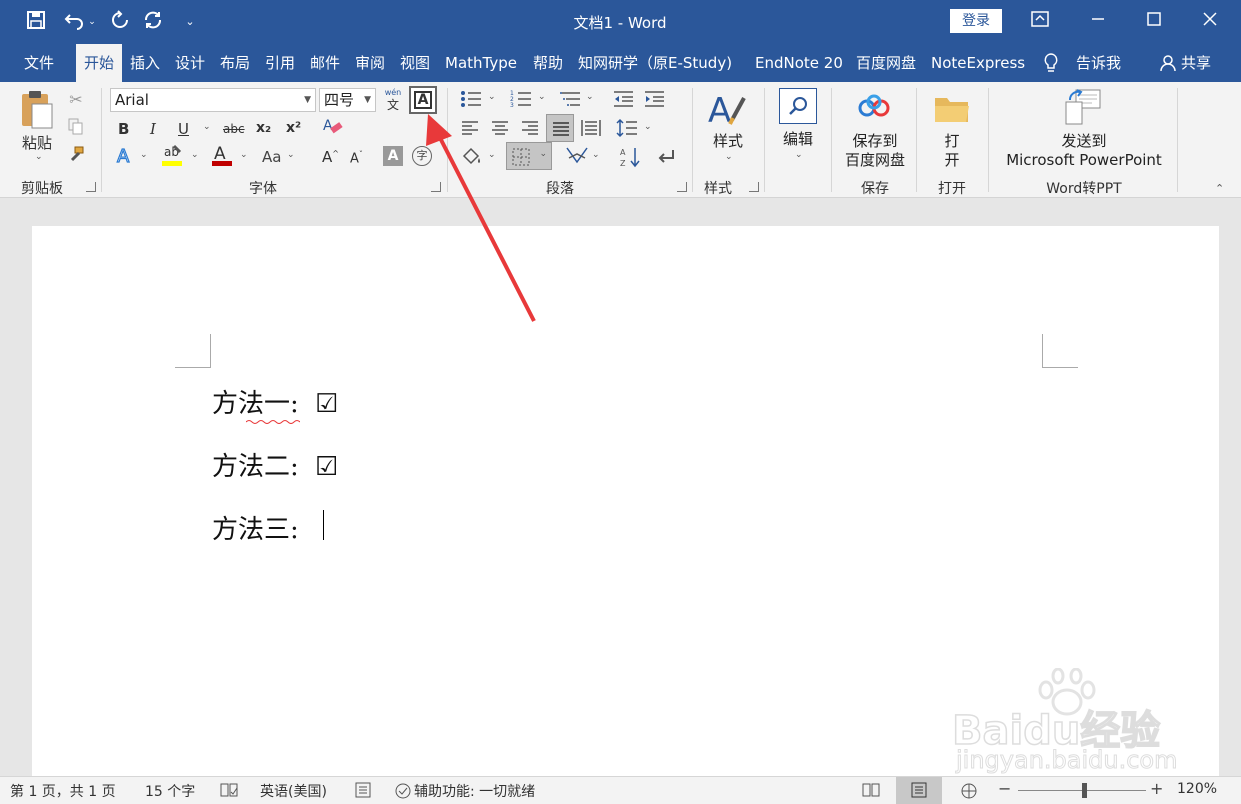  What do you see at coordinates (1098, 22) in the screenshot?
I see `minimize-icon` at bounding box center [1098, 22].